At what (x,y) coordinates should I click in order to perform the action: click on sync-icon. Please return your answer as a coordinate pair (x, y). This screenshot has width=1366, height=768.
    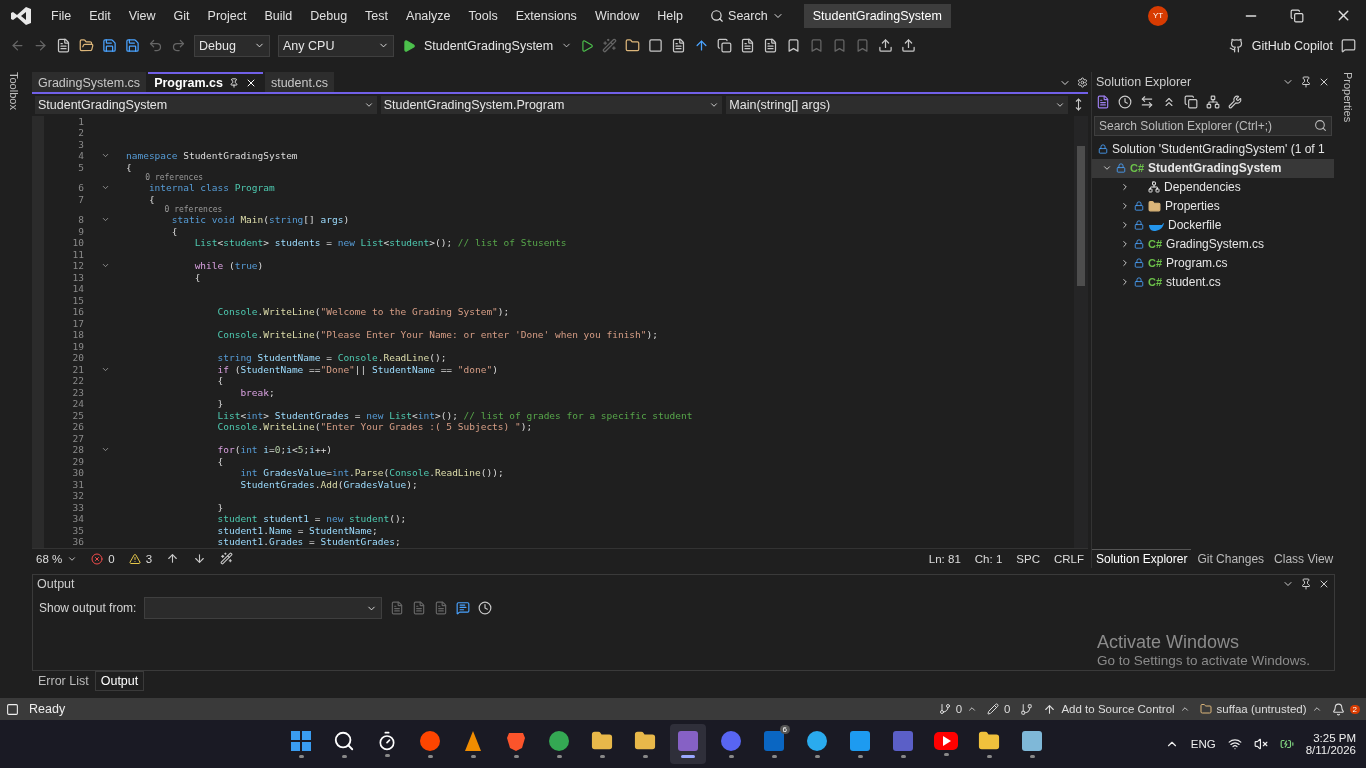
    Looking at the image, I should click on (1147, 101).